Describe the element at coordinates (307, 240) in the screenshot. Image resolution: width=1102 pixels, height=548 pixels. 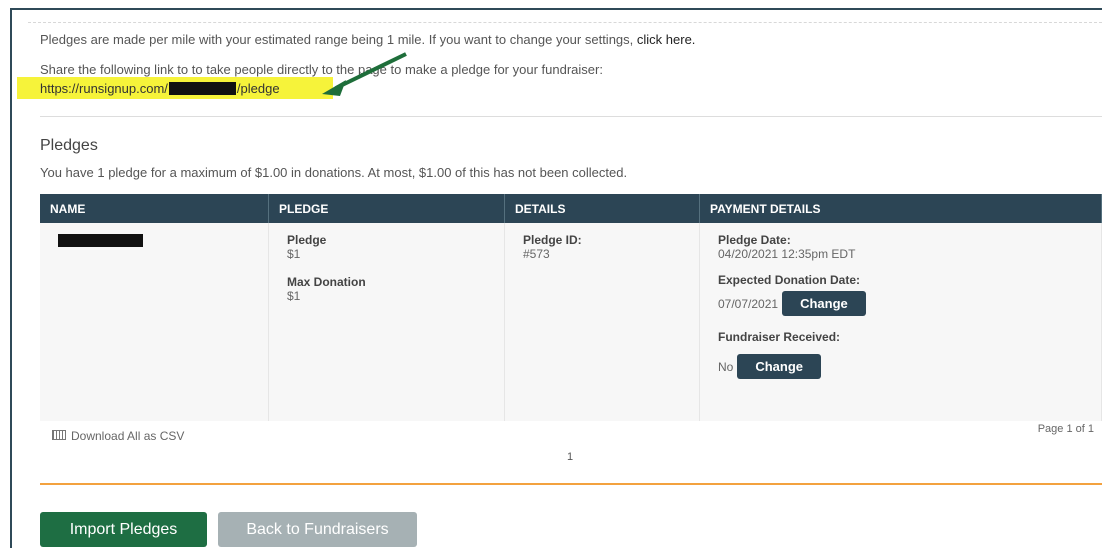
I see `pledge-label: Pledge` at that location.